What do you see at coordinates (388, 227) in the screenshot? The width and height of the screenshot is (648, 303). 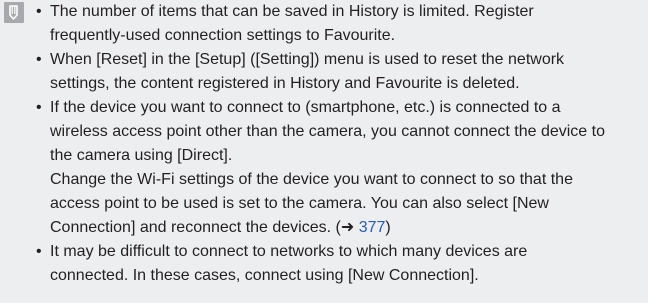 I see `note-text: )` at bounding box center [388, 227].